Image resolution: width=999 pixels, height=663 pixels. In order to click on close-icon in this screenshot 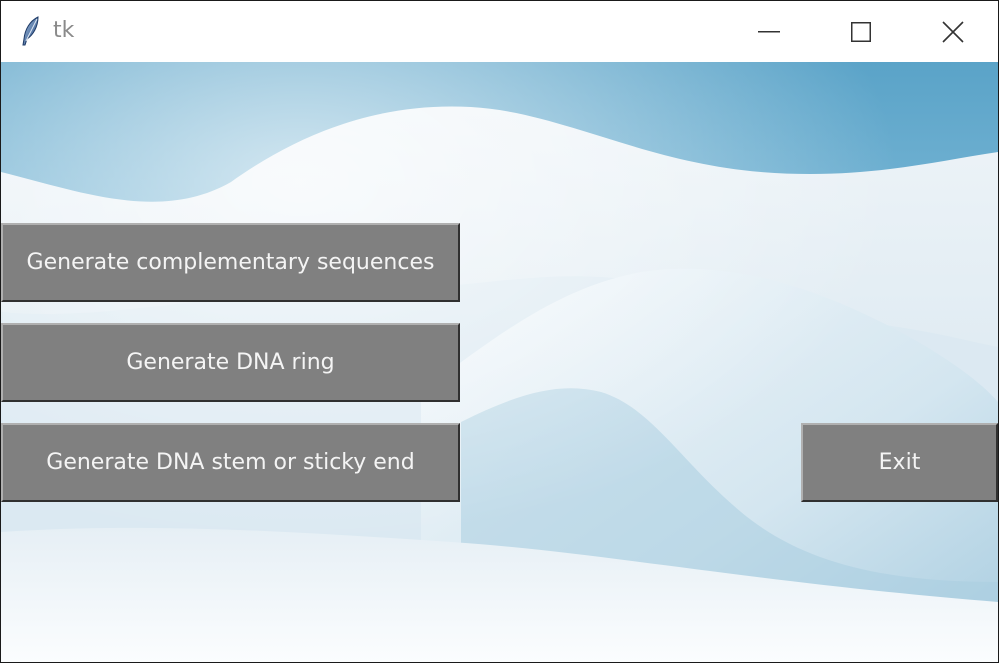, I will do `click(953, 31)`.